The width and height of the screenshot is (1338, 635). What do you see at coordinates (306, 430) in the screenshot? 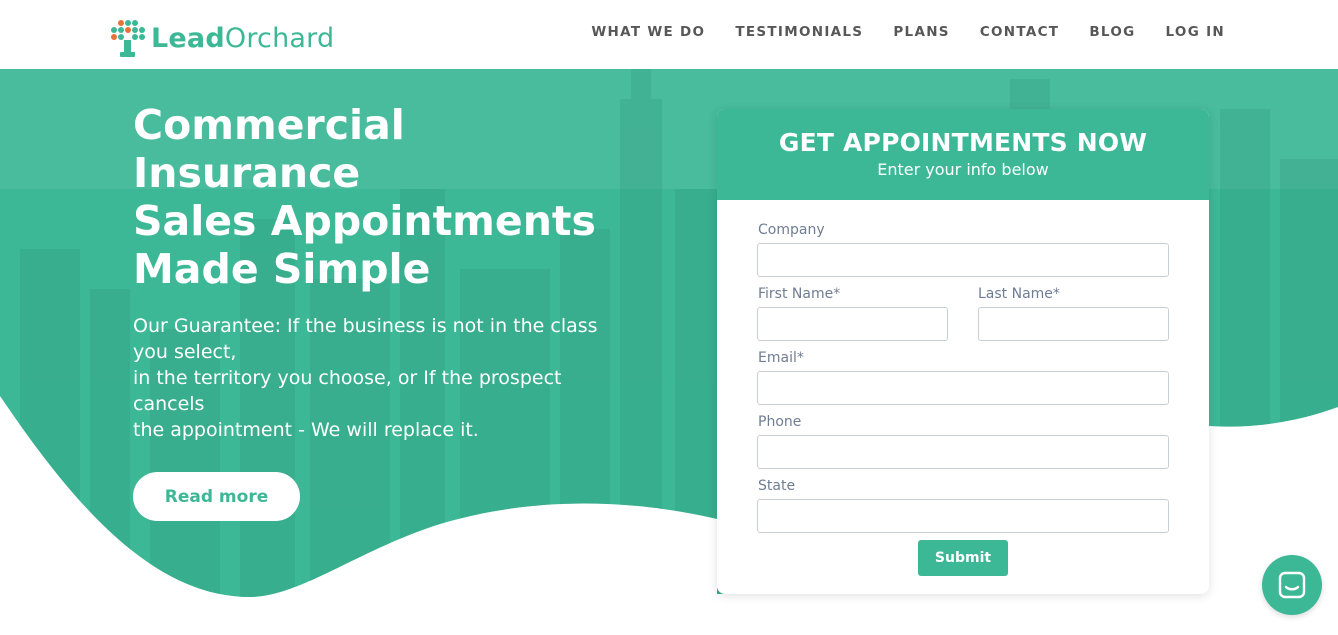
I see `guarantee-line: the appointment - We will replace it.` at bounding box center [306, 430].